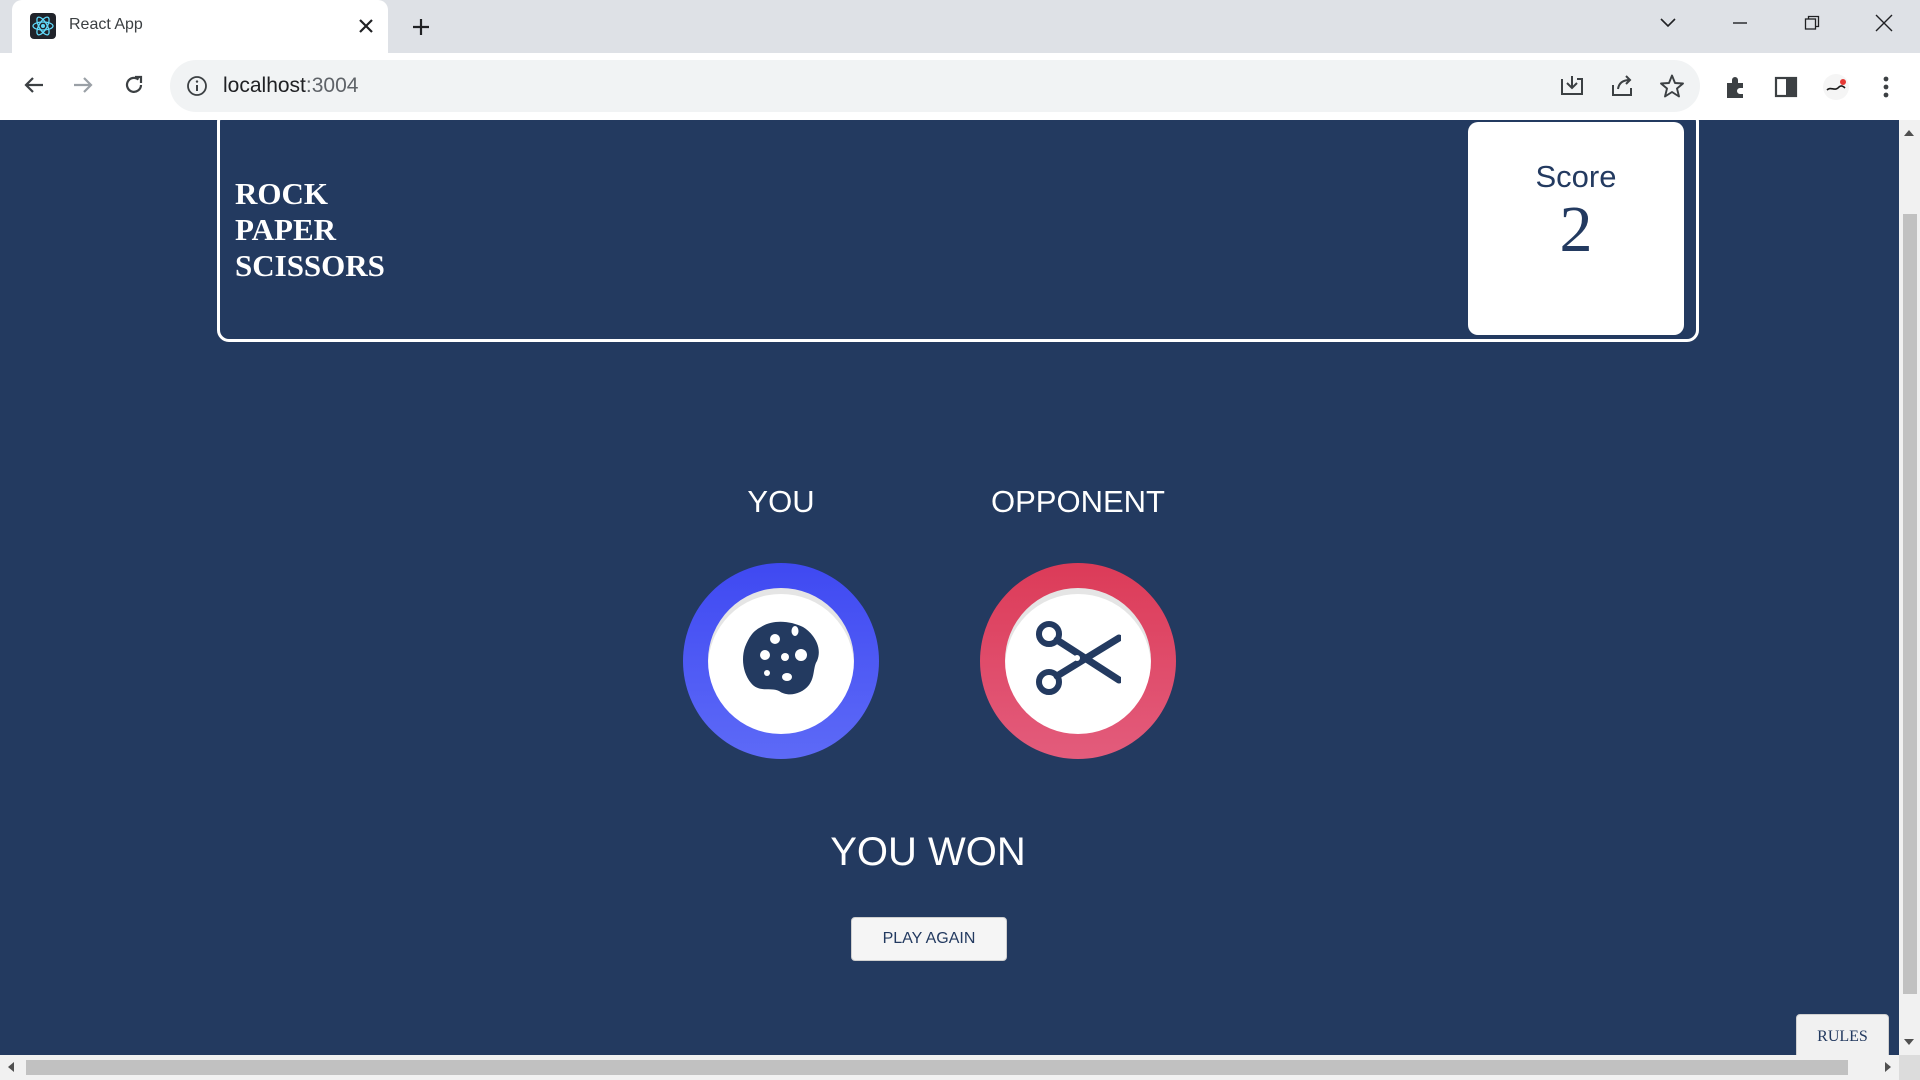  What do you see at coordinates (1078, 501) in the screenshot?
I see `opponent-label: OPPONENT` at bounding box center [1078, 501].